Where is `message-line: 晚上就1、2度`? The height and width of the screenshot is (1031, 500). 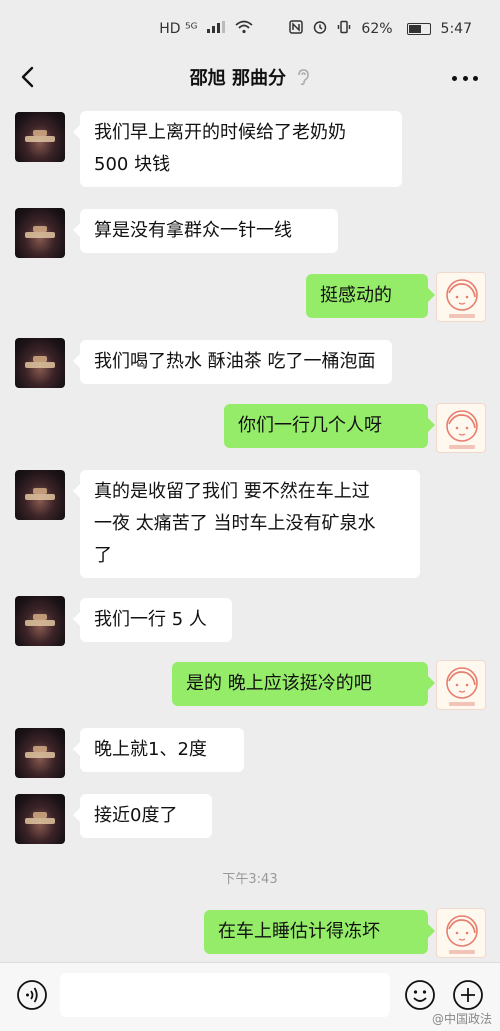
message-line: 晚上就1、2度 is located at coordinates (150, 749).